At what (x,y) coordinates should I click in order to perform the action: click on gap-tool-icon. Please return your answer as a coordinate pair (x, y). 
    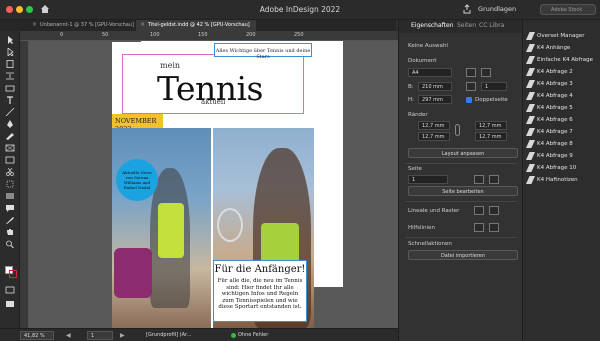
    Looking at the image, I should click on (10, 76).